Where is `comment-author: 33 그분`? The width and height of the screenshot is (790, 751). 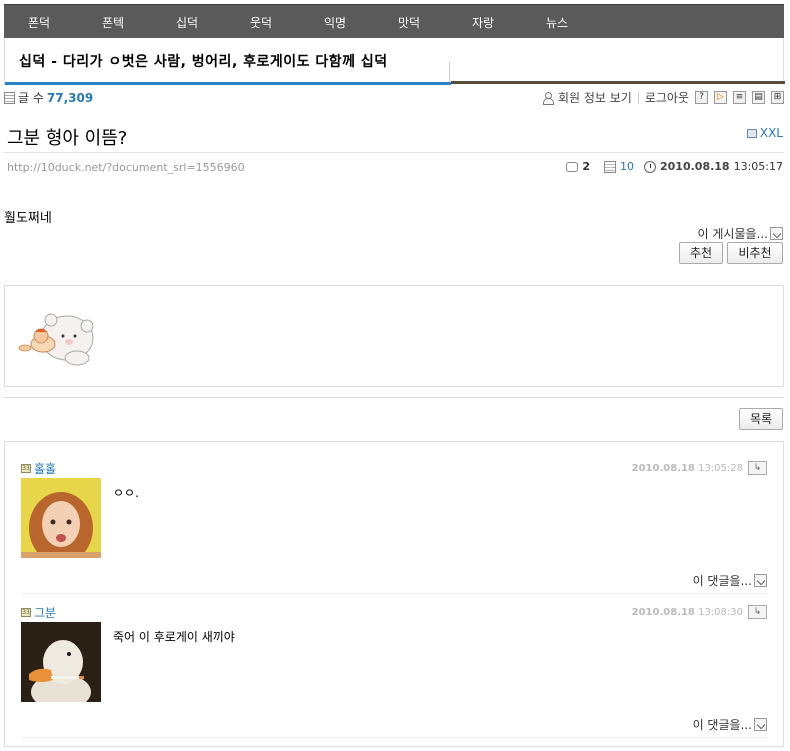 comment-author: 33 그분 is located at coordinates (38, 612).